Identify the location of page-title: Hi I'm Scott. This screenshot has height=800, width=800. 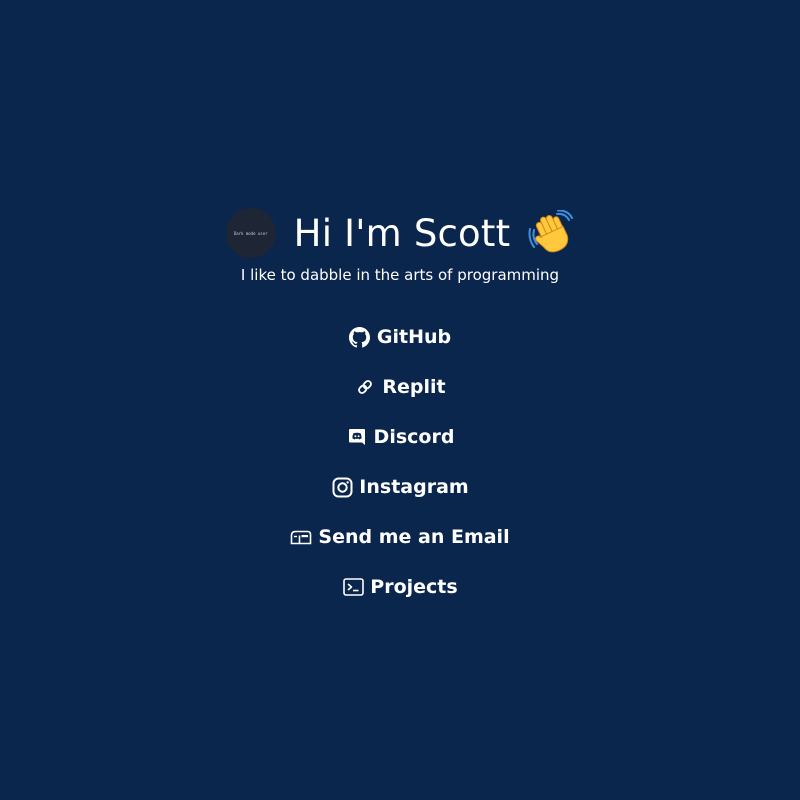
(402, 233).